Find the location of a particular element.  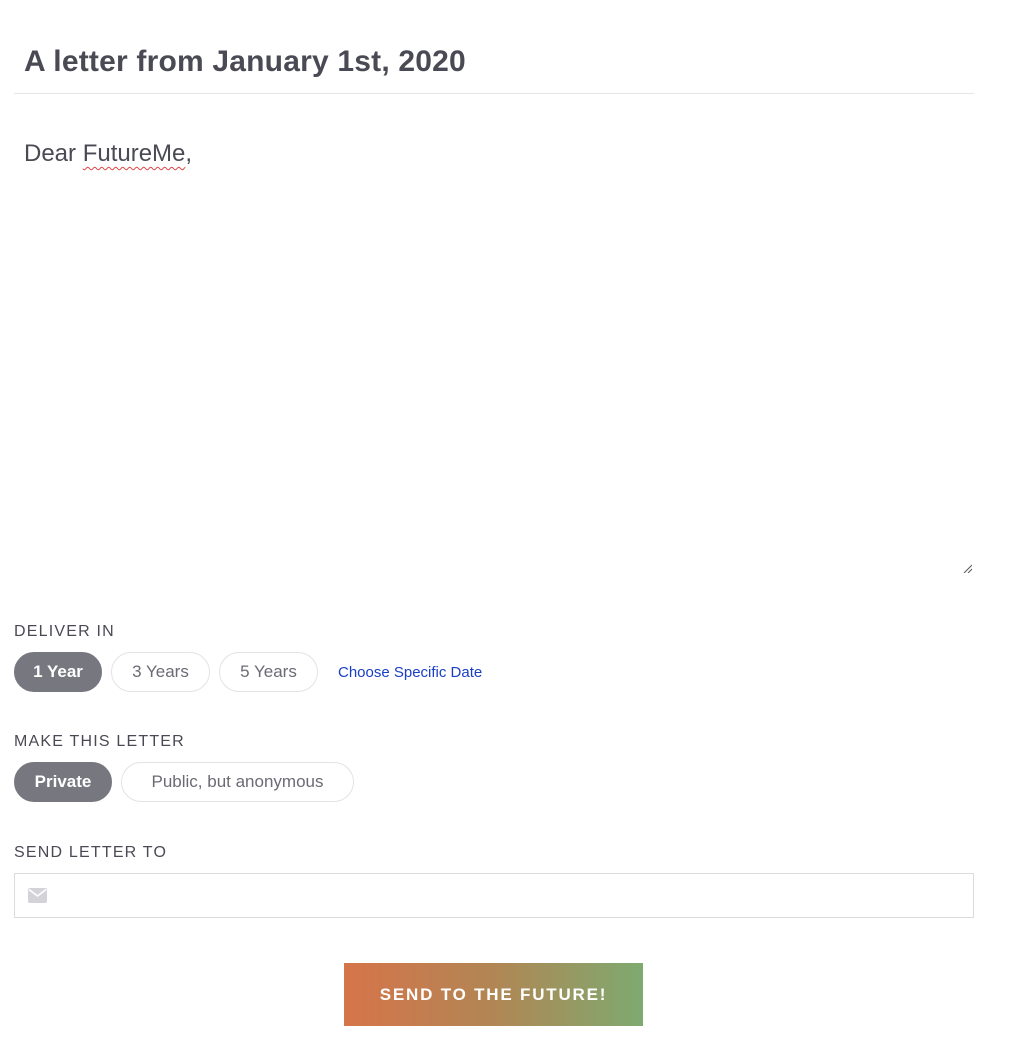

letter-header: A letter from January 1st, 2020 is located at coordinates (494, 47).